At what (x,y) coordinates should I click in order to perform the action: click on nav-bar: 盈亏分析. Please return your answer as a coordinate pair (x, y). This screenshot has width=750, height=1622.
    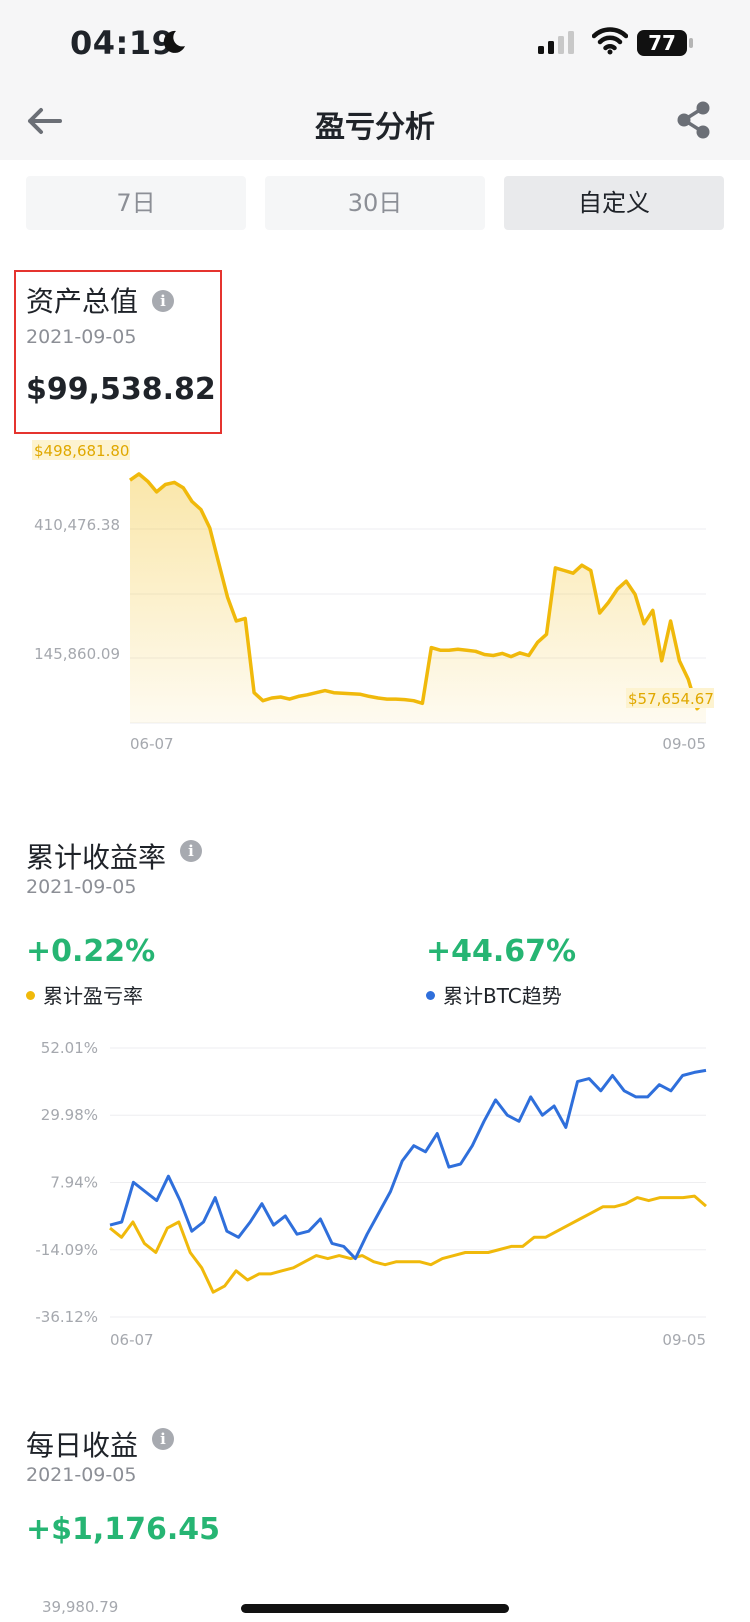
    Looking at the image, I should click on (375, 126).